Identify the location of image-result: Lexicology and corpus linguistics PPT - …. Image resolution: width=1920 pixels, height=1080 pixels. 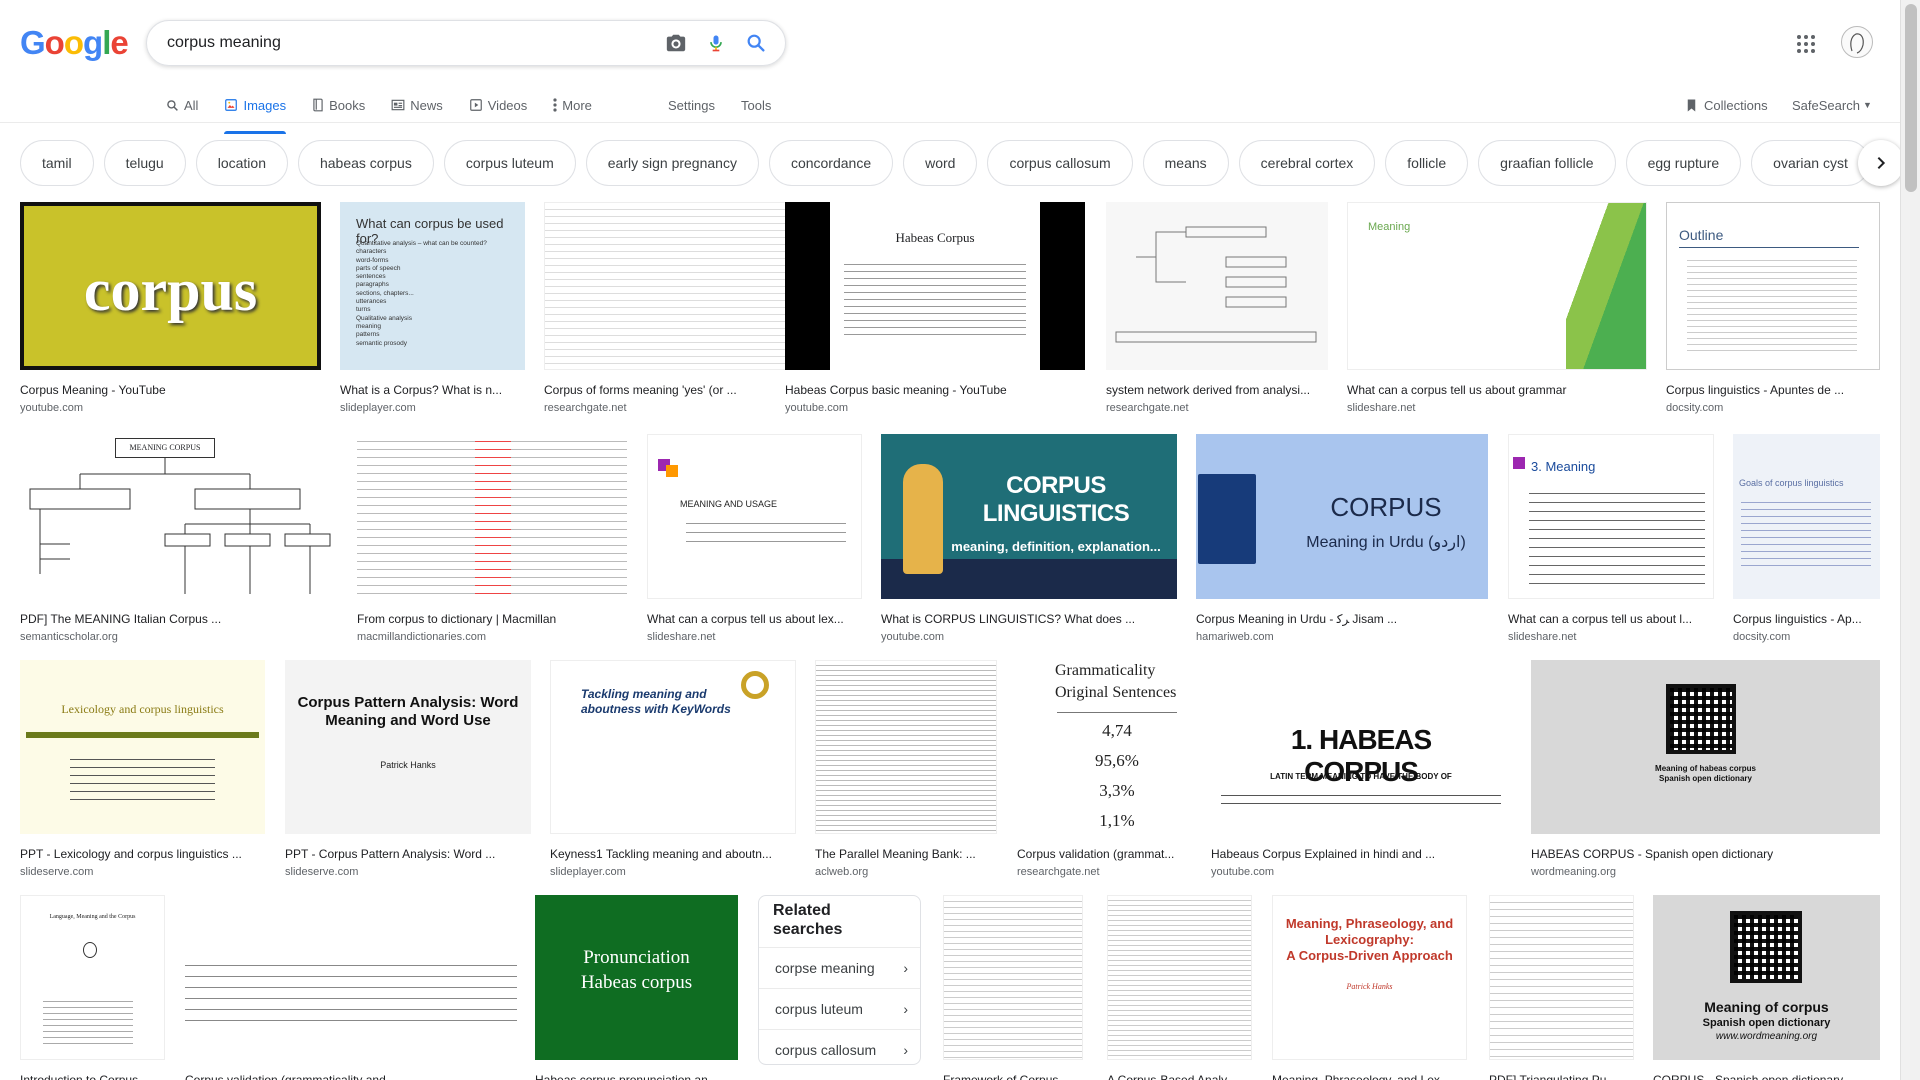
(142, 769).